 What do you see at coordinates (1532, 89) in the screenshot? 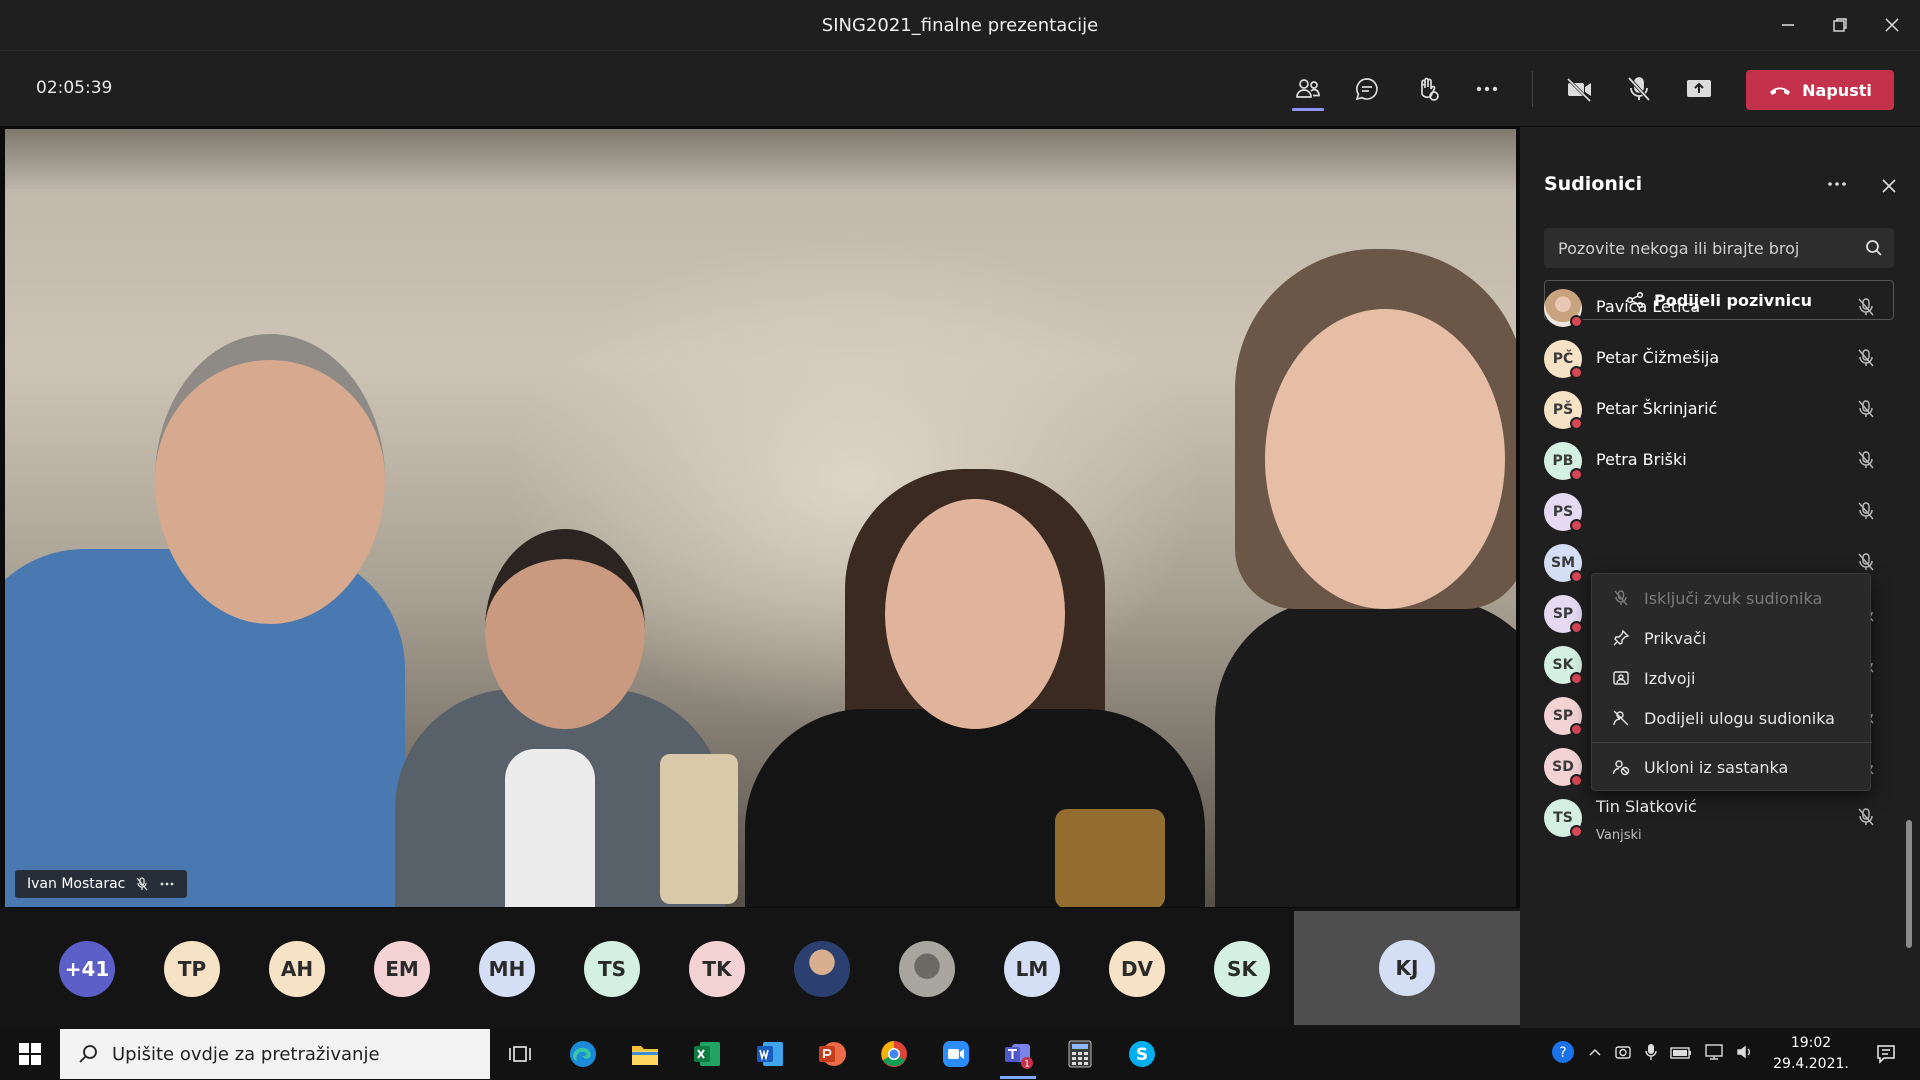
I see `toolbar-separator` at bounding box center [1532, 89].